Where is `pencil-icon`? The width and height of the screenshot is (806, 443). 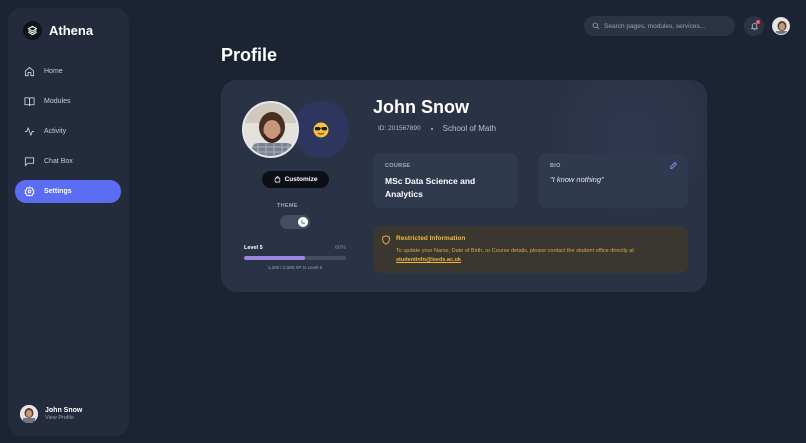
pencil-icon is located at coordinates (673, 165).